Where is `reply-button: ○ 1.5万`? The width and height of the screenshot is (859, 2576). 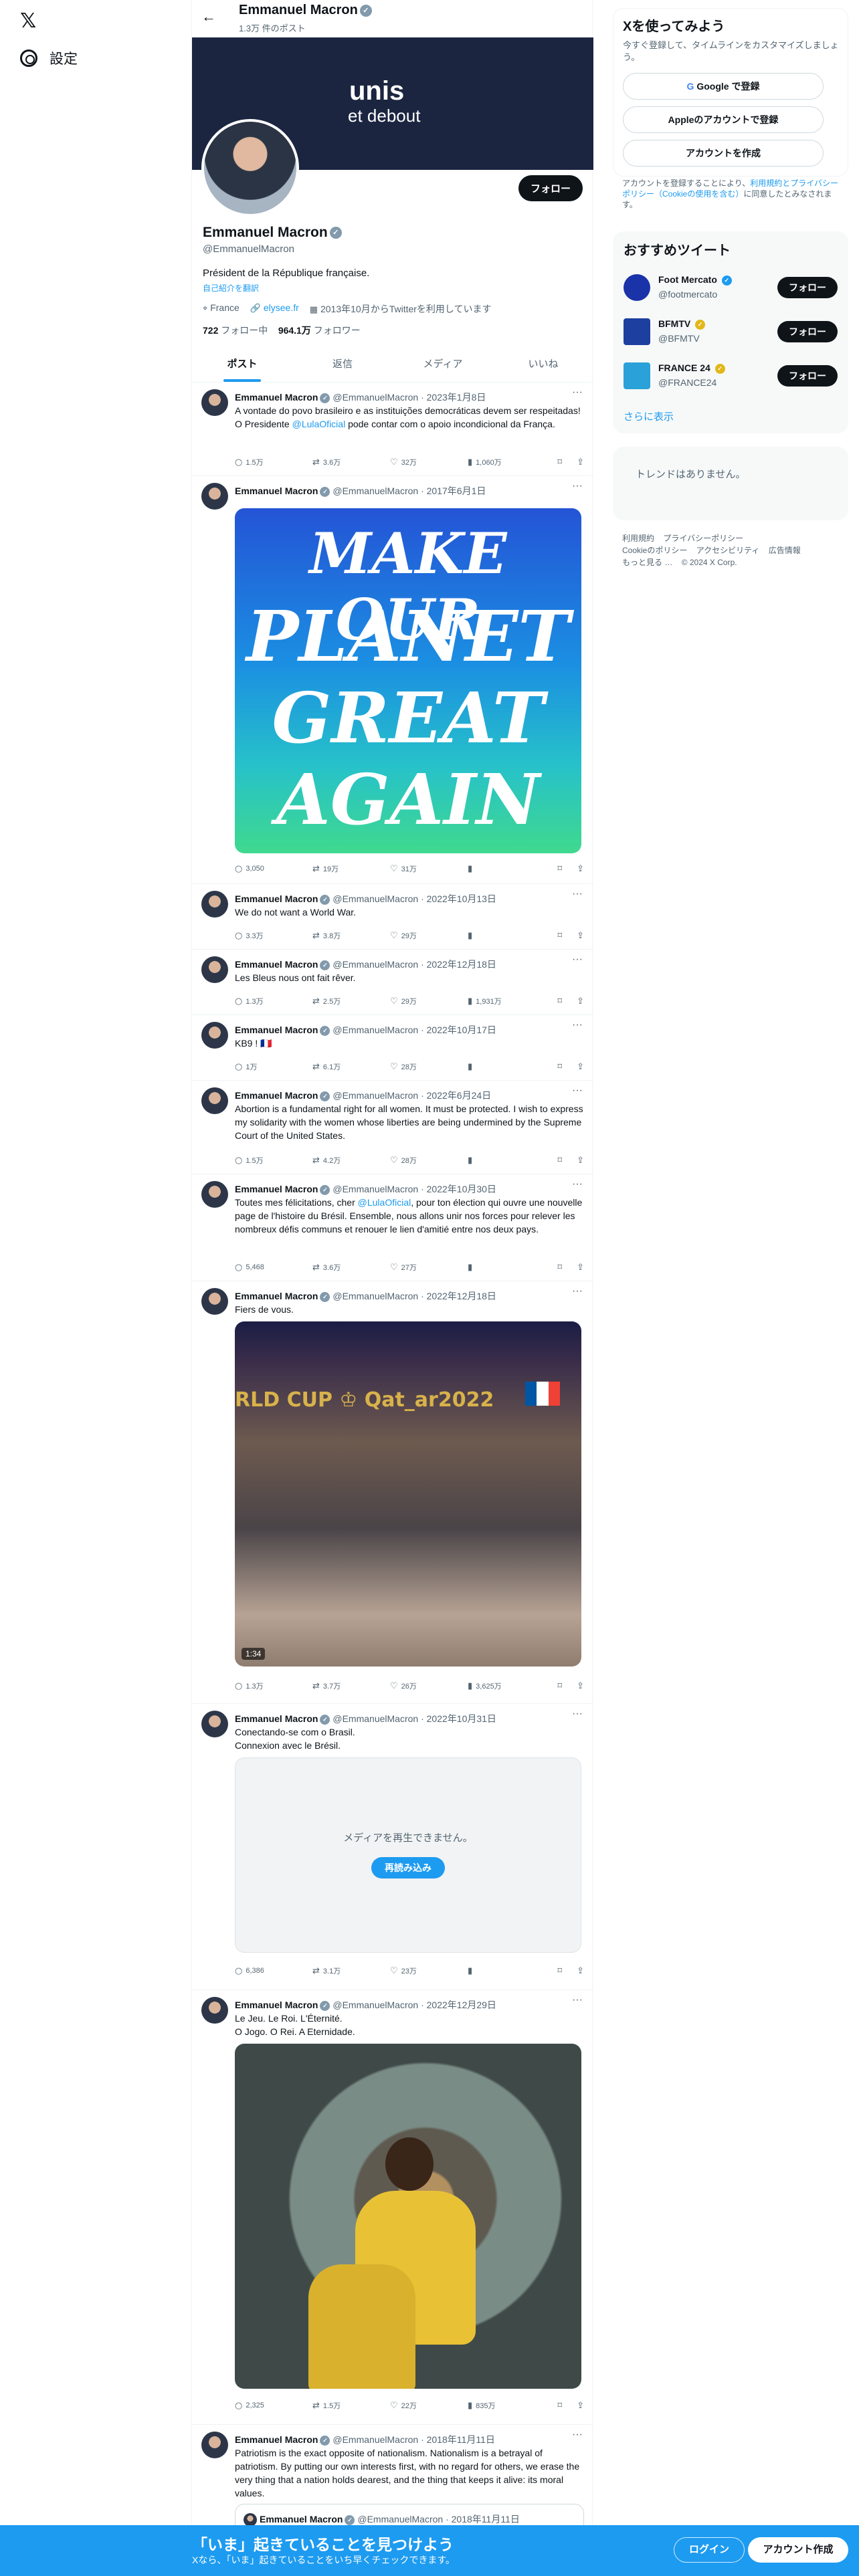 reply-button: ○ 1.5万 is located at coordinates (273, 1160).